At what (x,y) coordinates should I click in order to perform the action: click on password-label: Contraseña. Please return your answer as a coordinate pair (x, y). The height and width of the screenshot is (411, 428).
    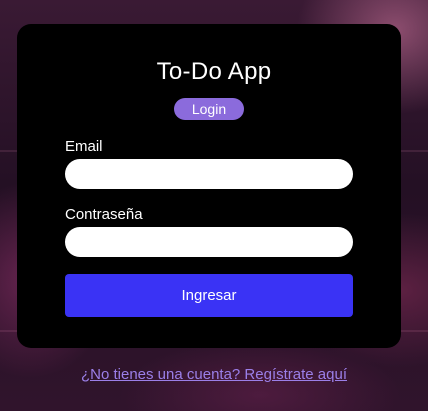
    Looking at the image, I should click on (104, 214).